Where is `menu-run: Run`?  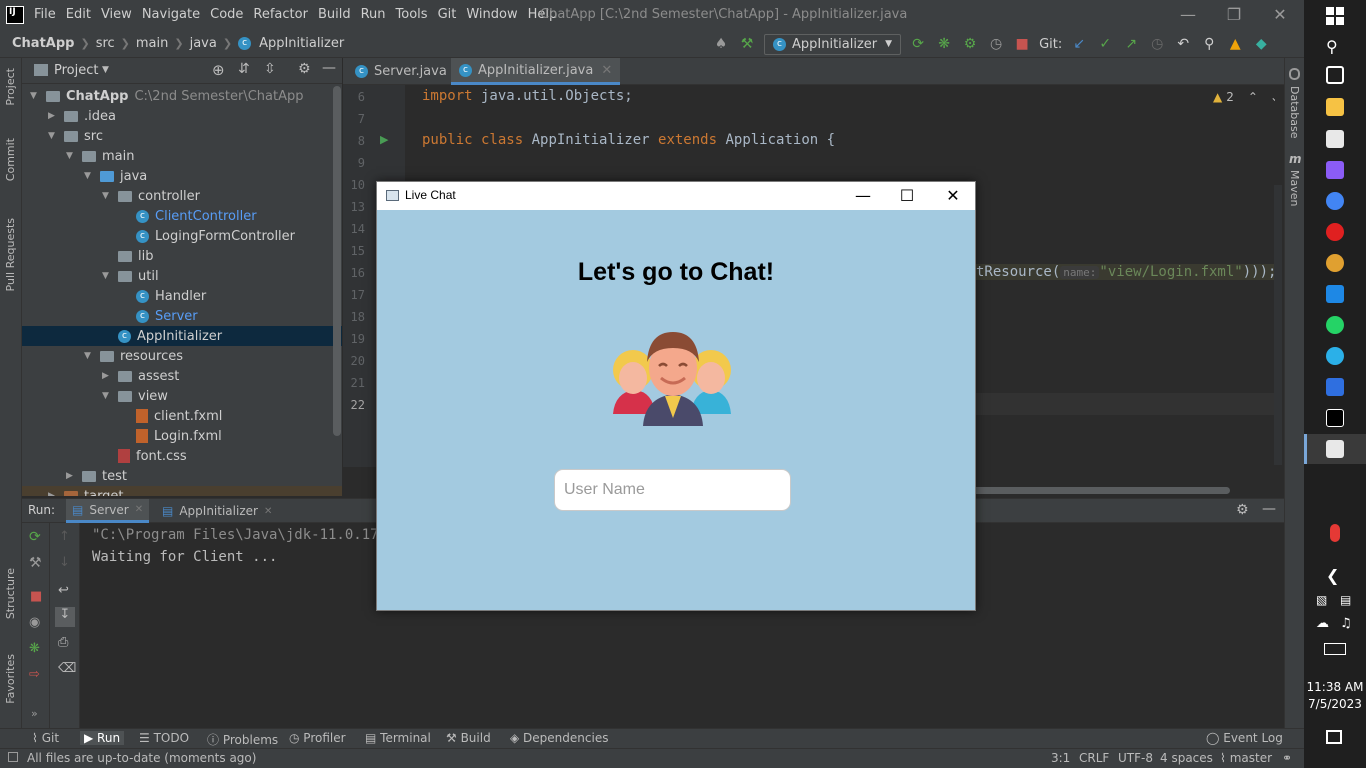 menu-run: Run is located at coordinates (373, 14).